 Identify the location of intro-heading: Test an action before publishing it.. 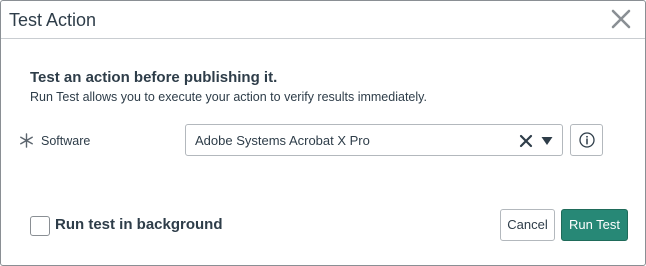
(154, 77).